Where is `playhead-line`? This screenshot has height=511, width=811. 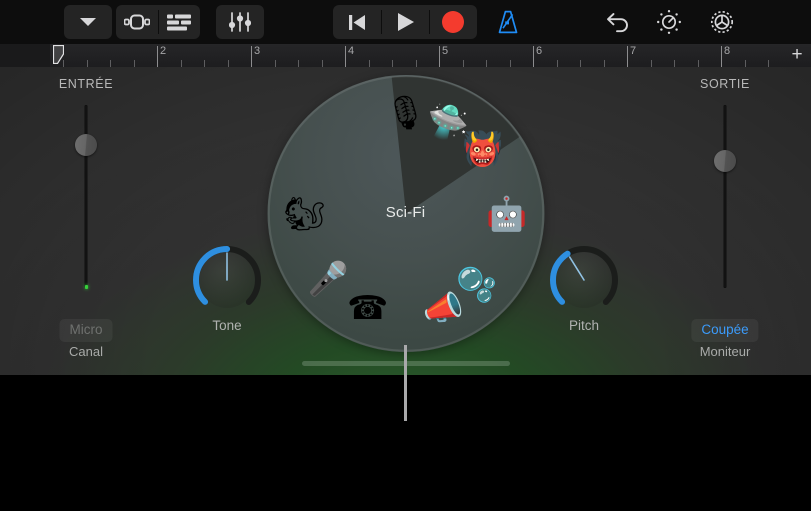 playhead-line is located at coordinates (405, 383).